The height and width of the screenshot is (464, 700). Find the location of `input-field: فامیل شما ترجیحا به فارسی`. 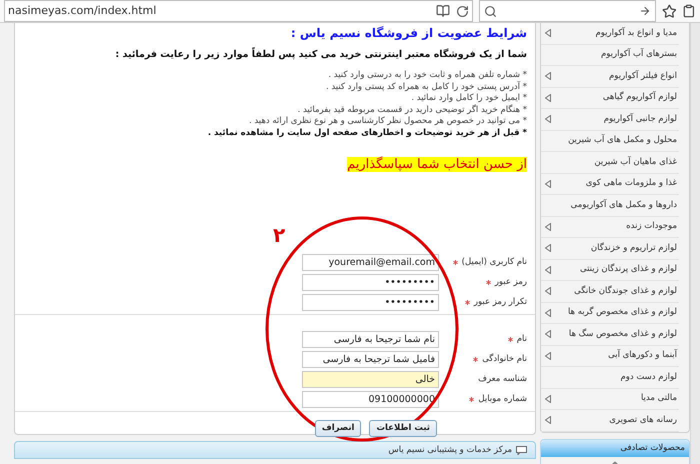

input-field: فامیل شما ترجیحا به فارسی is located at coordinates (370, 359).